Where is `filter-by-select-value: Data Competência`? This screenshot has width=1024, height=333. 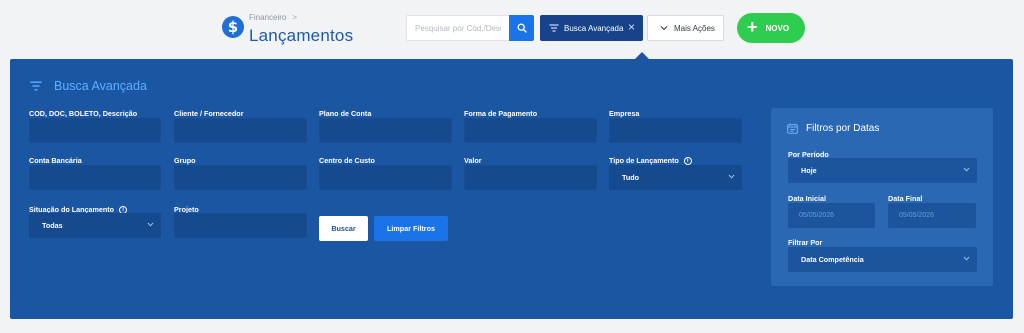
filter-by-select-value: Data Competência is located at coordinates (832, 259).